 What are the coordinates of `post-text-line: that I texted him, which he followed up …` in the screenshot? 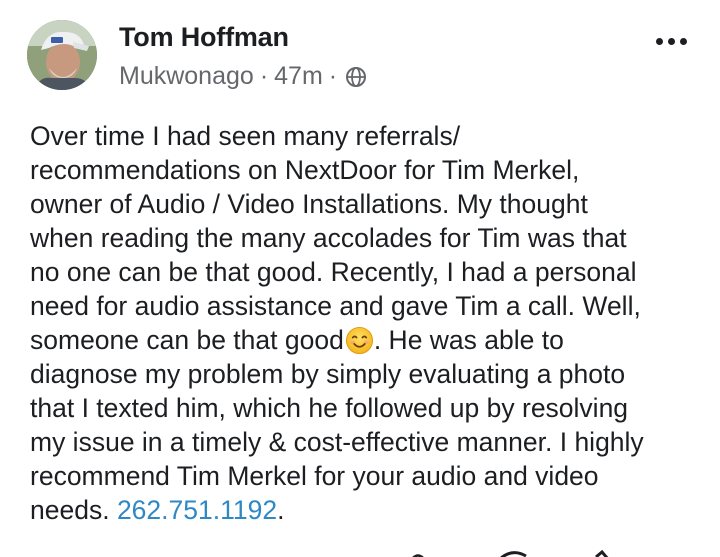 It's located at (329, 408).